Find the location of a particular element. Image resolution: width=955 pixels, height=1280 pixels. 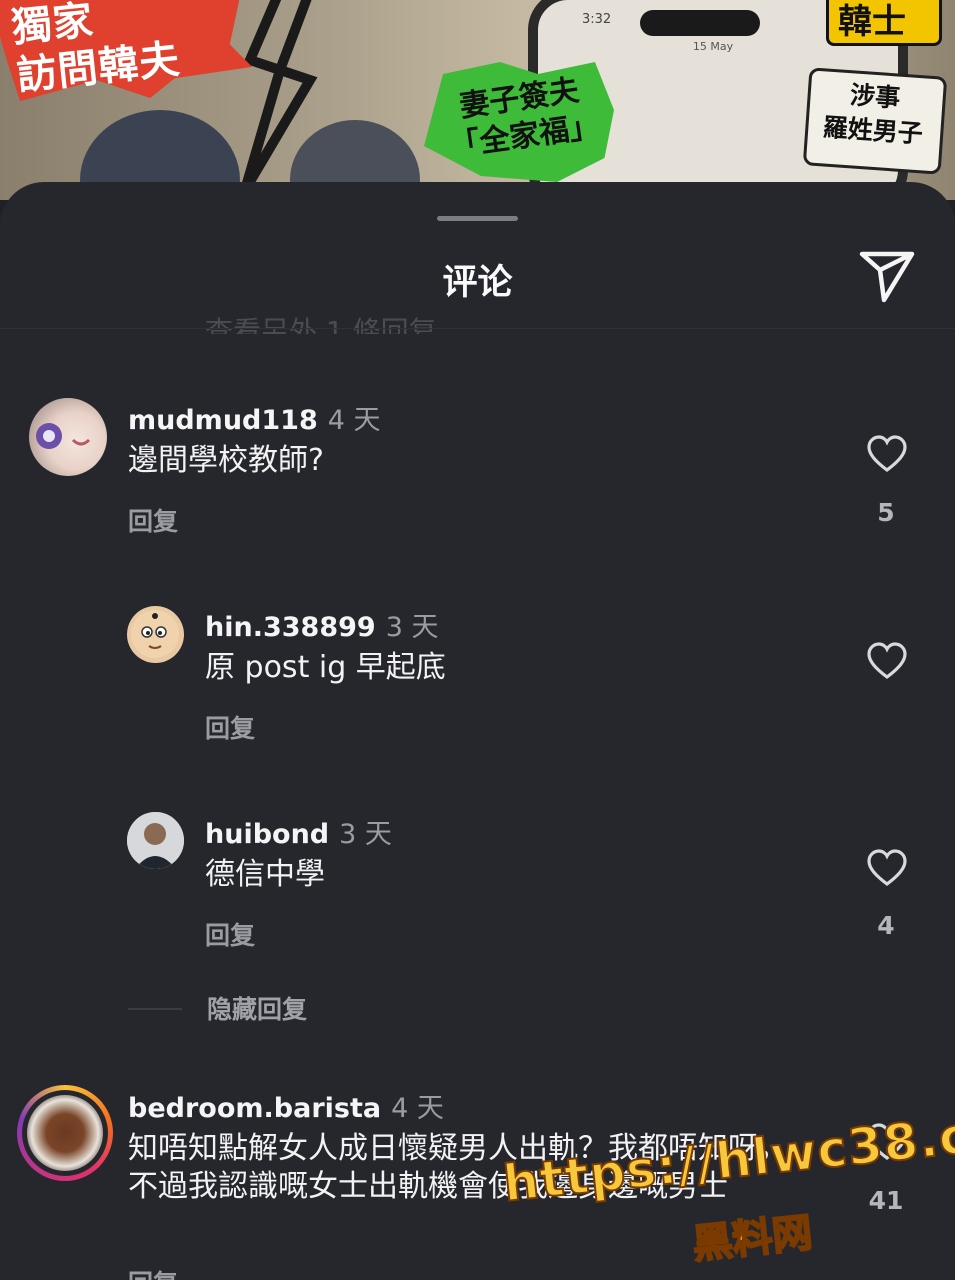

comment-text: 德信中學 is located at coordinates (265, 874).